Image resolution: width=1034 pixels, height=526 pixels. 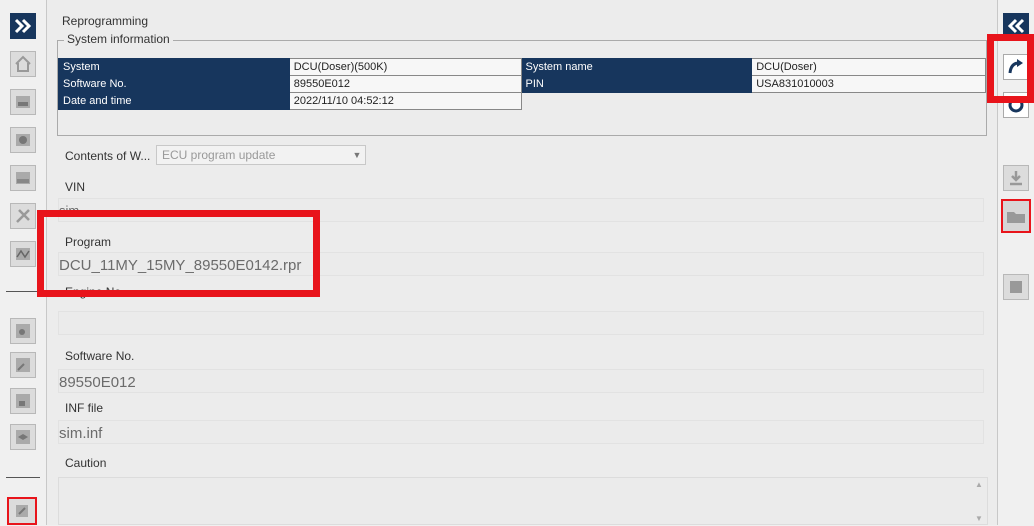 I want to click on software-no-value: 89550E012, so click(x=405, y=84).